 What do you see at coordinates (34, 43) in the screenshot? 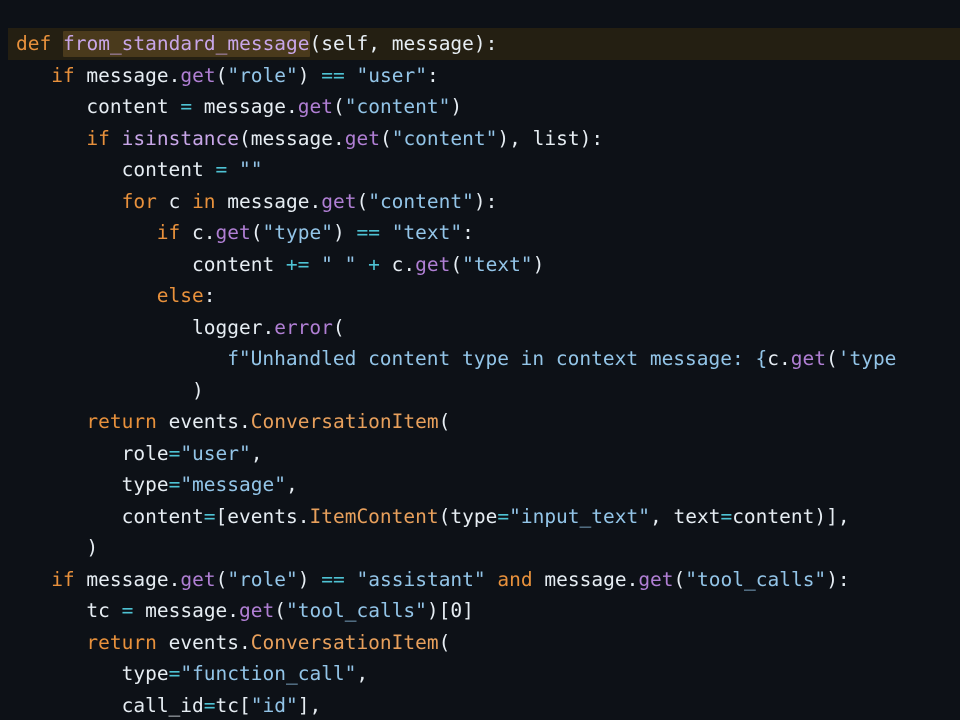
I see `code-token-kw: def` at bounding box center [34, 43].